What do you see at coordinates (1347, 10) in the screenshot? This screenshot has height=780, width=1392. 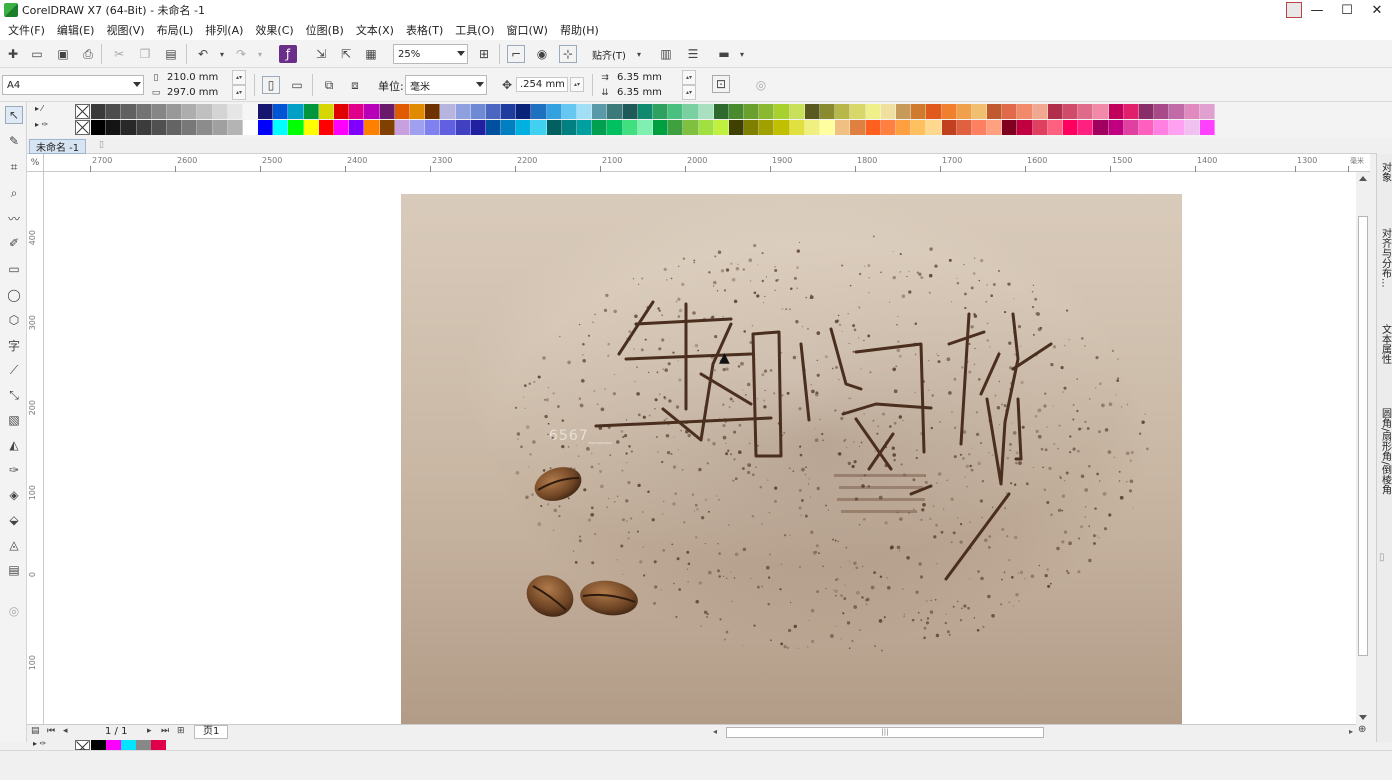 I see `maximize-button: ☐` at bounding box center [1347, 10].